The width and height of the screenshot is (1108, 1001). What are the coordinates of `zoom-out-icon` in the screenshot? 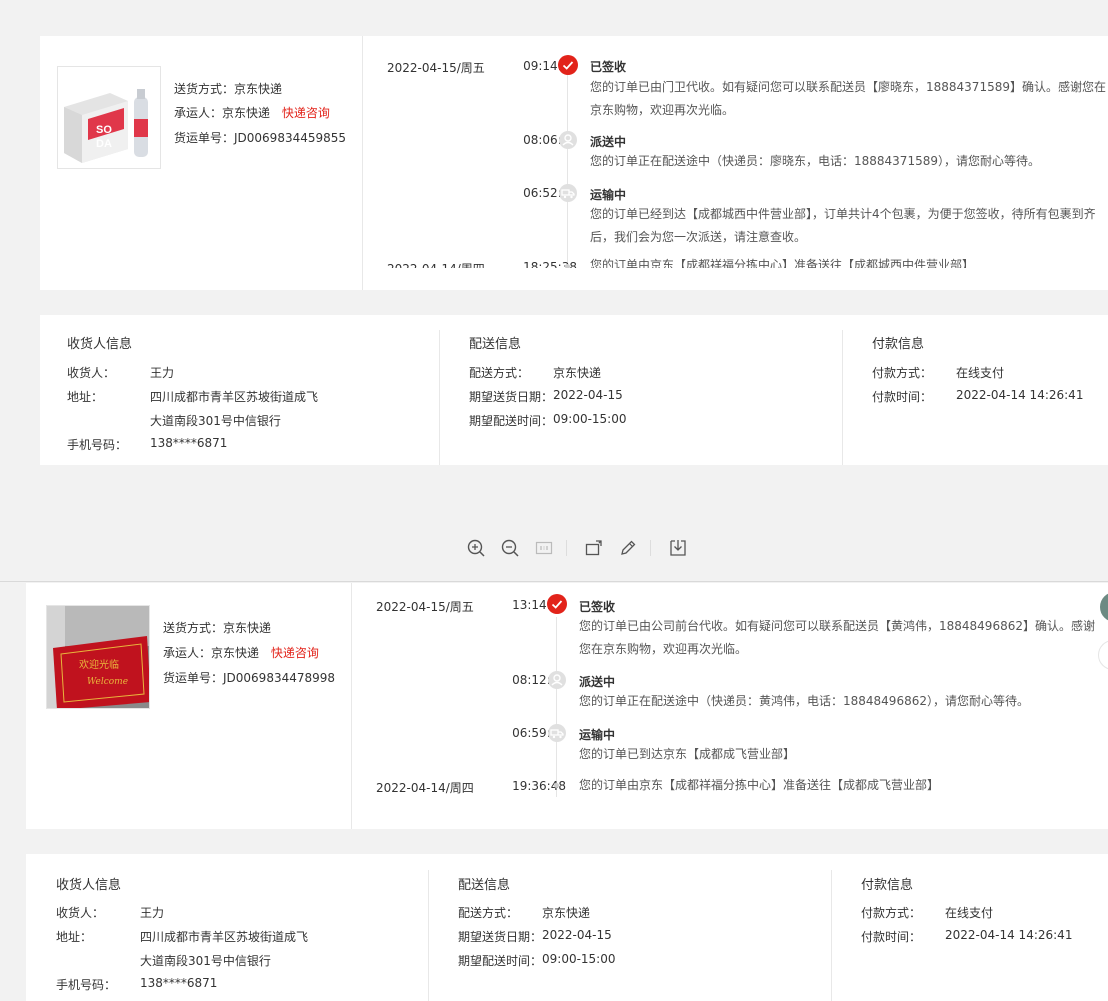 It's located at (510, 548).